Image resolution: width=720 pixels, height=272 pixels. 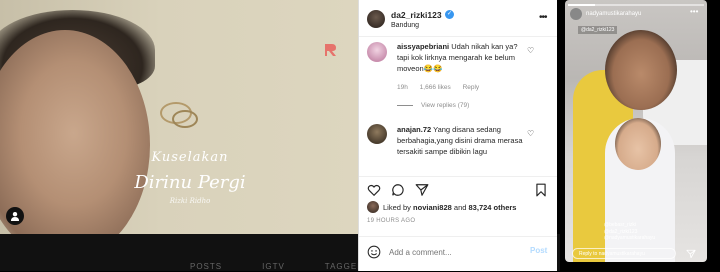 What do you see at coordinates (15, 216) in the screenshot?
I see `tagged-user-icon` at bounding box center [15, 216].